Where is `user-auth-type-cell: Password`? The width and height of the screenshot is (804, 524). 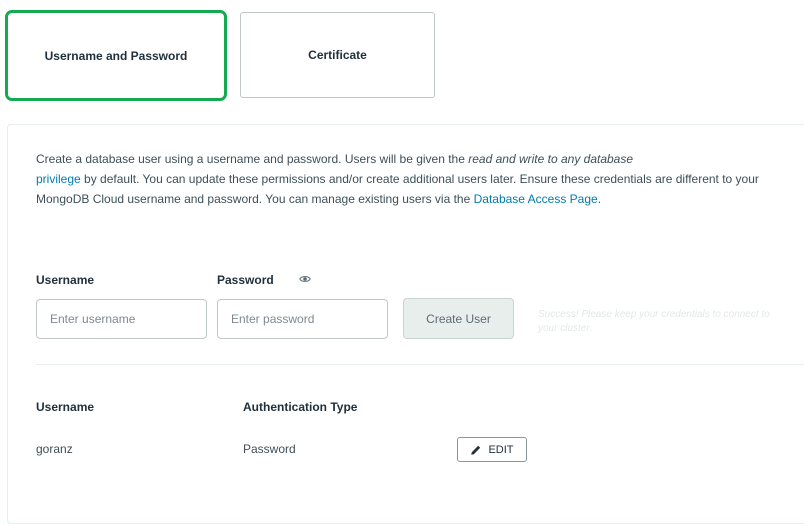 user-auth-type-cell: Password is located at coordinates (269, 449).